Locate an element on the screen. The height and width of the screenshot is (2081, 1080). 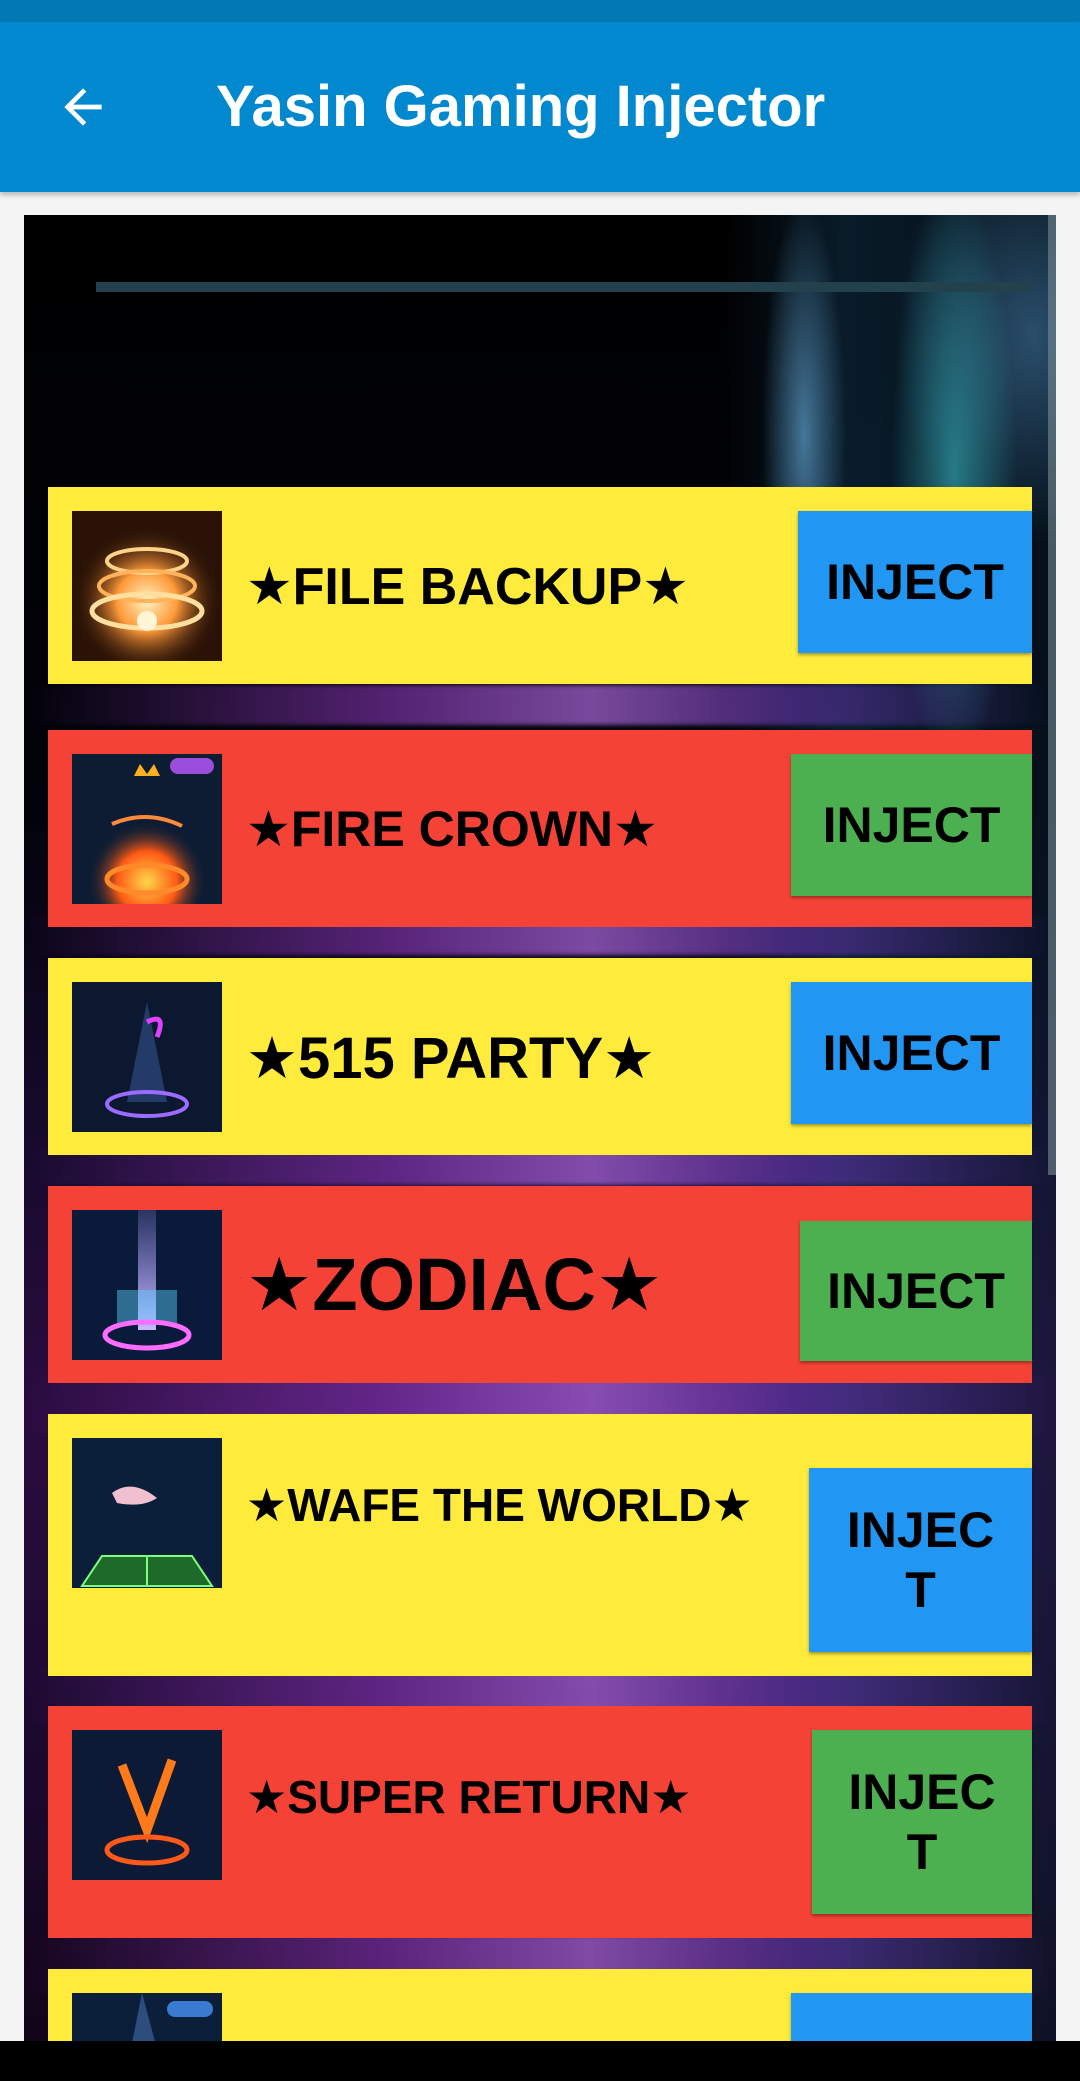
fire-crown-effect-icon is located at coordinates (147, 829).